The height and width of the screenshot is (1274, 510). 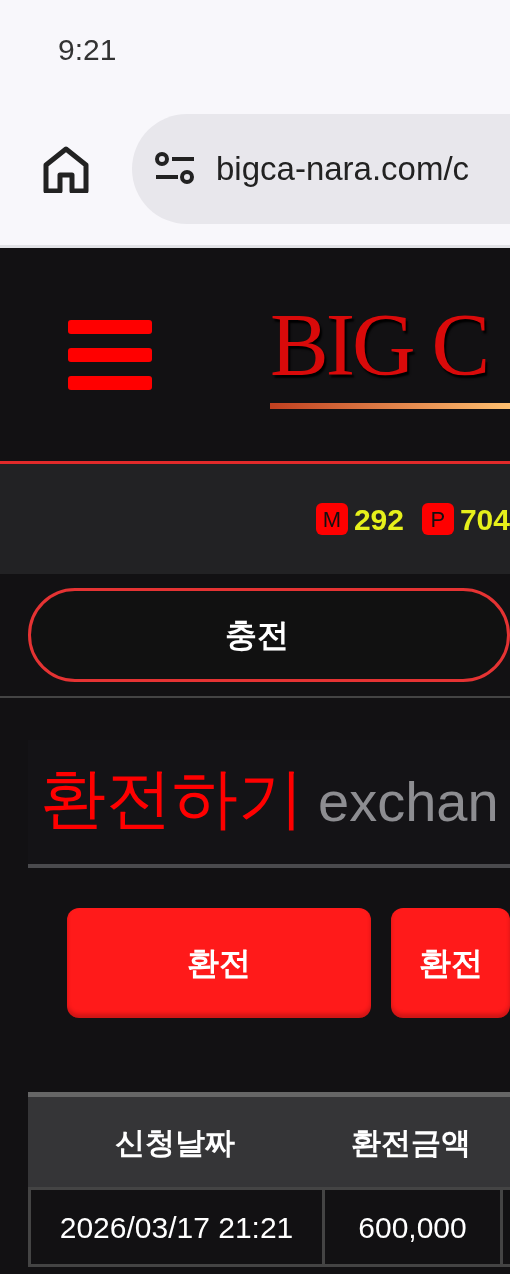 What do you see at coordinates (110, 354) in the screenshot?
I see `menu-icon` at bounding box center [110, 354].